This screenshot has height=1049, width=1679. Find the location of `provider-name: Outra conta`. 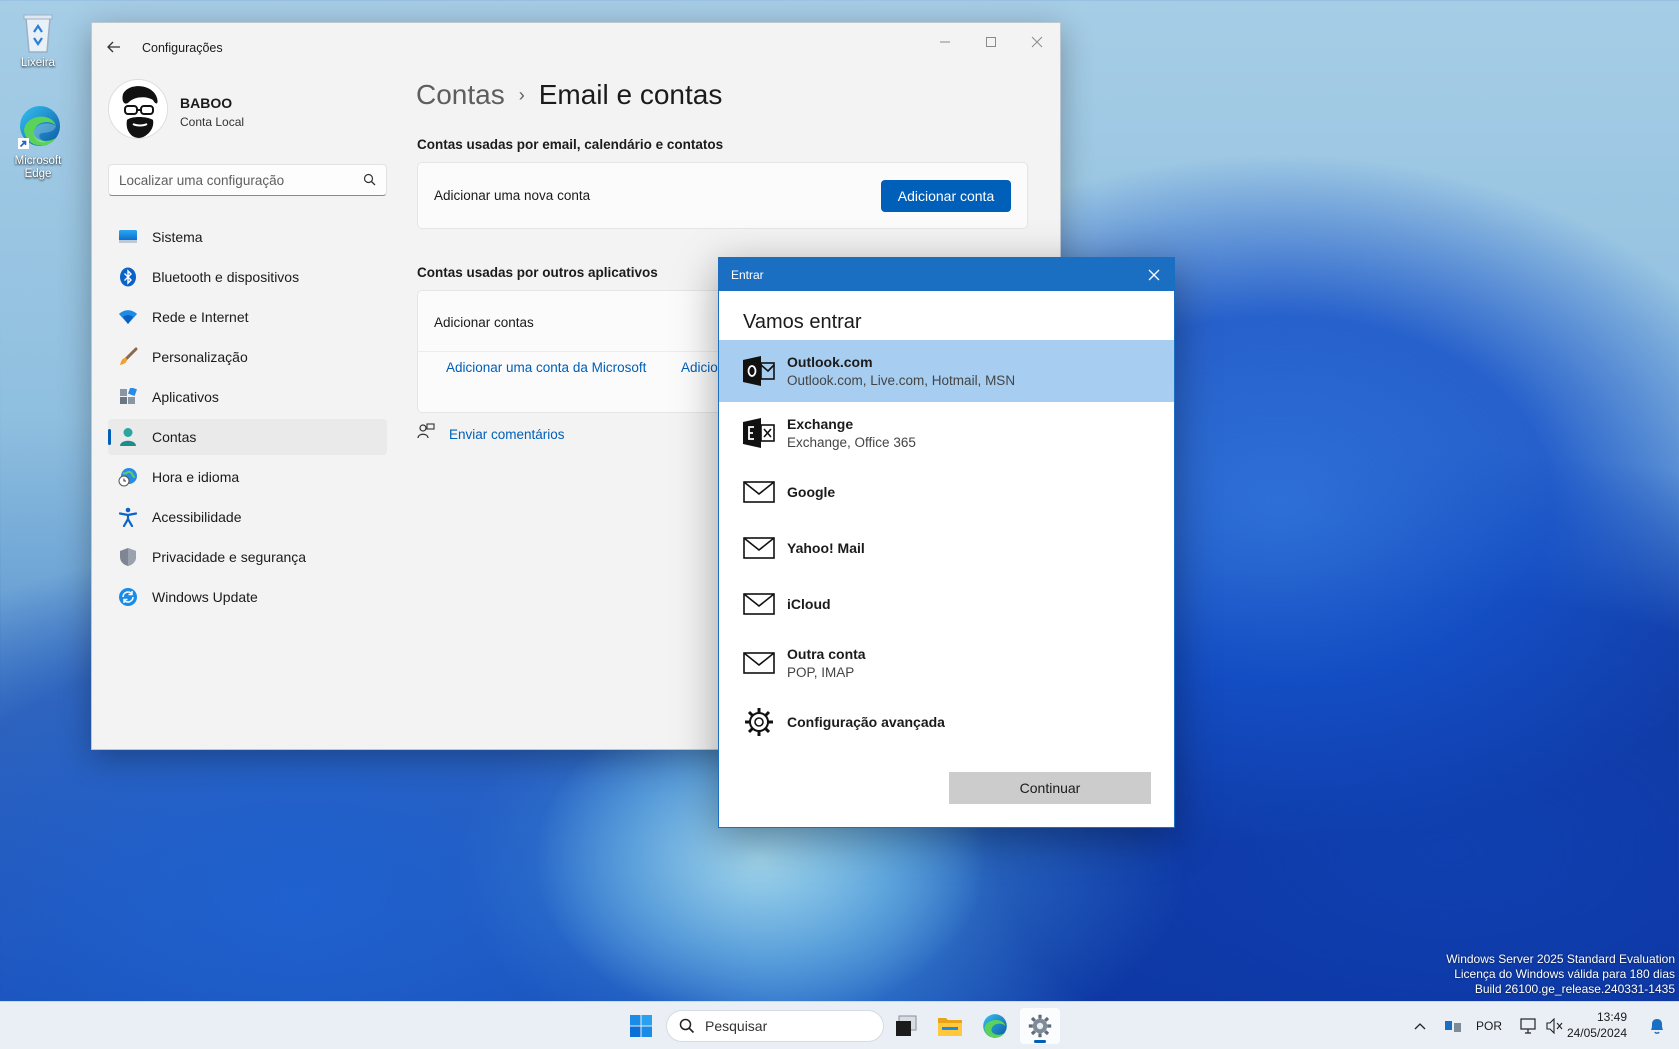

provider-name: Outra conta is located at coordinates (826, 654).